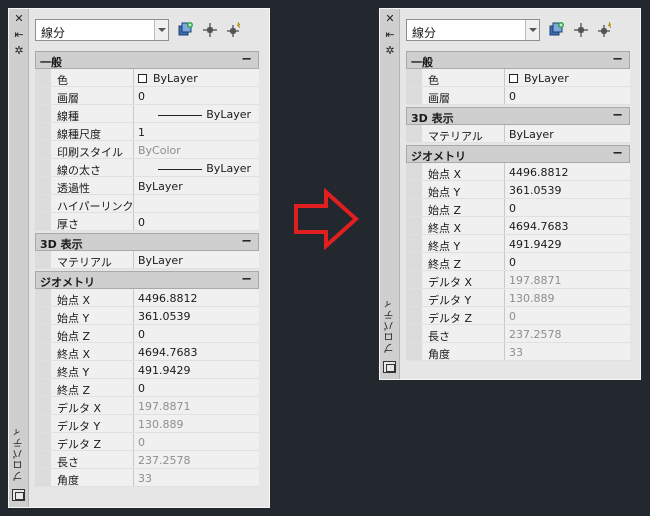 The width and height of the screenshot is (650, 516). I want to click on property-value: 1, so click(196, 132).